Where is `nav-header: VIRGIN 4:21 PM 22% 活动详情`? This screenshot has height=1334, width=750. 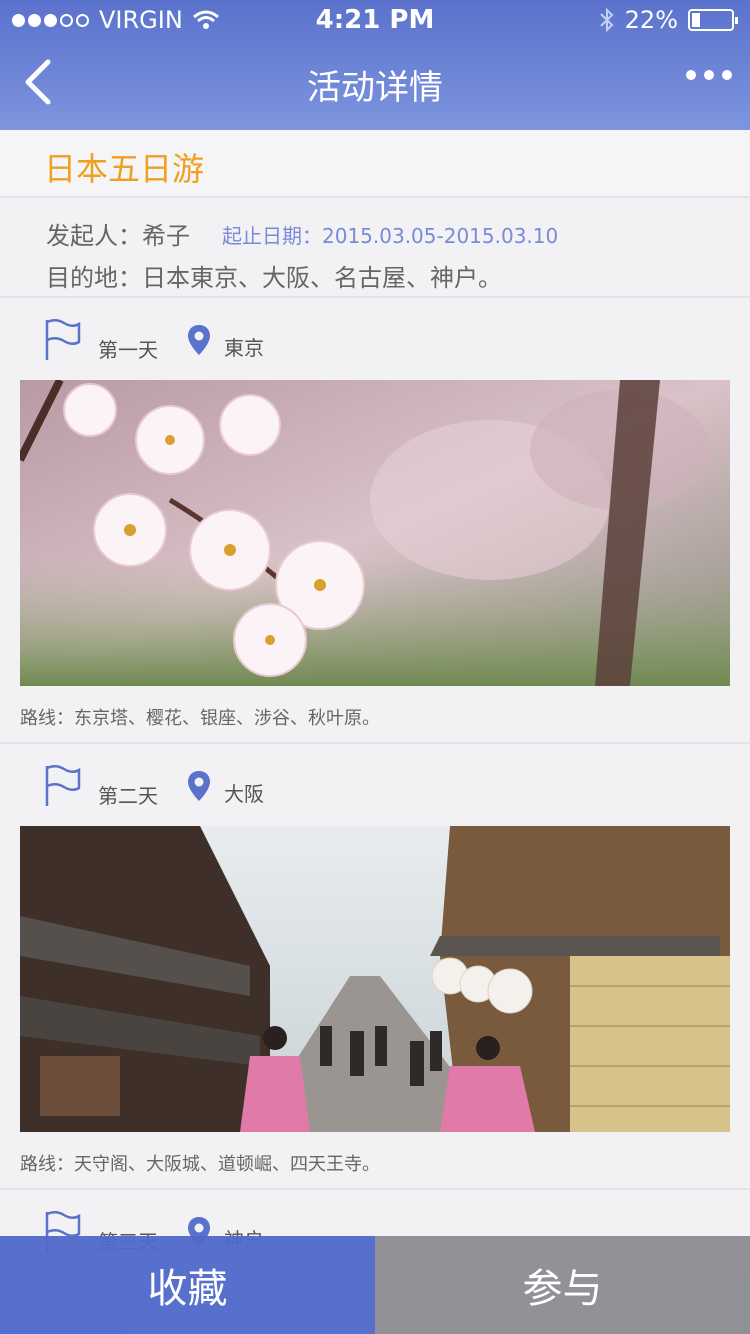 nav-header: VIRGIN 4:21 PM 22% 活动详情 is located at coordinates (375, 65).